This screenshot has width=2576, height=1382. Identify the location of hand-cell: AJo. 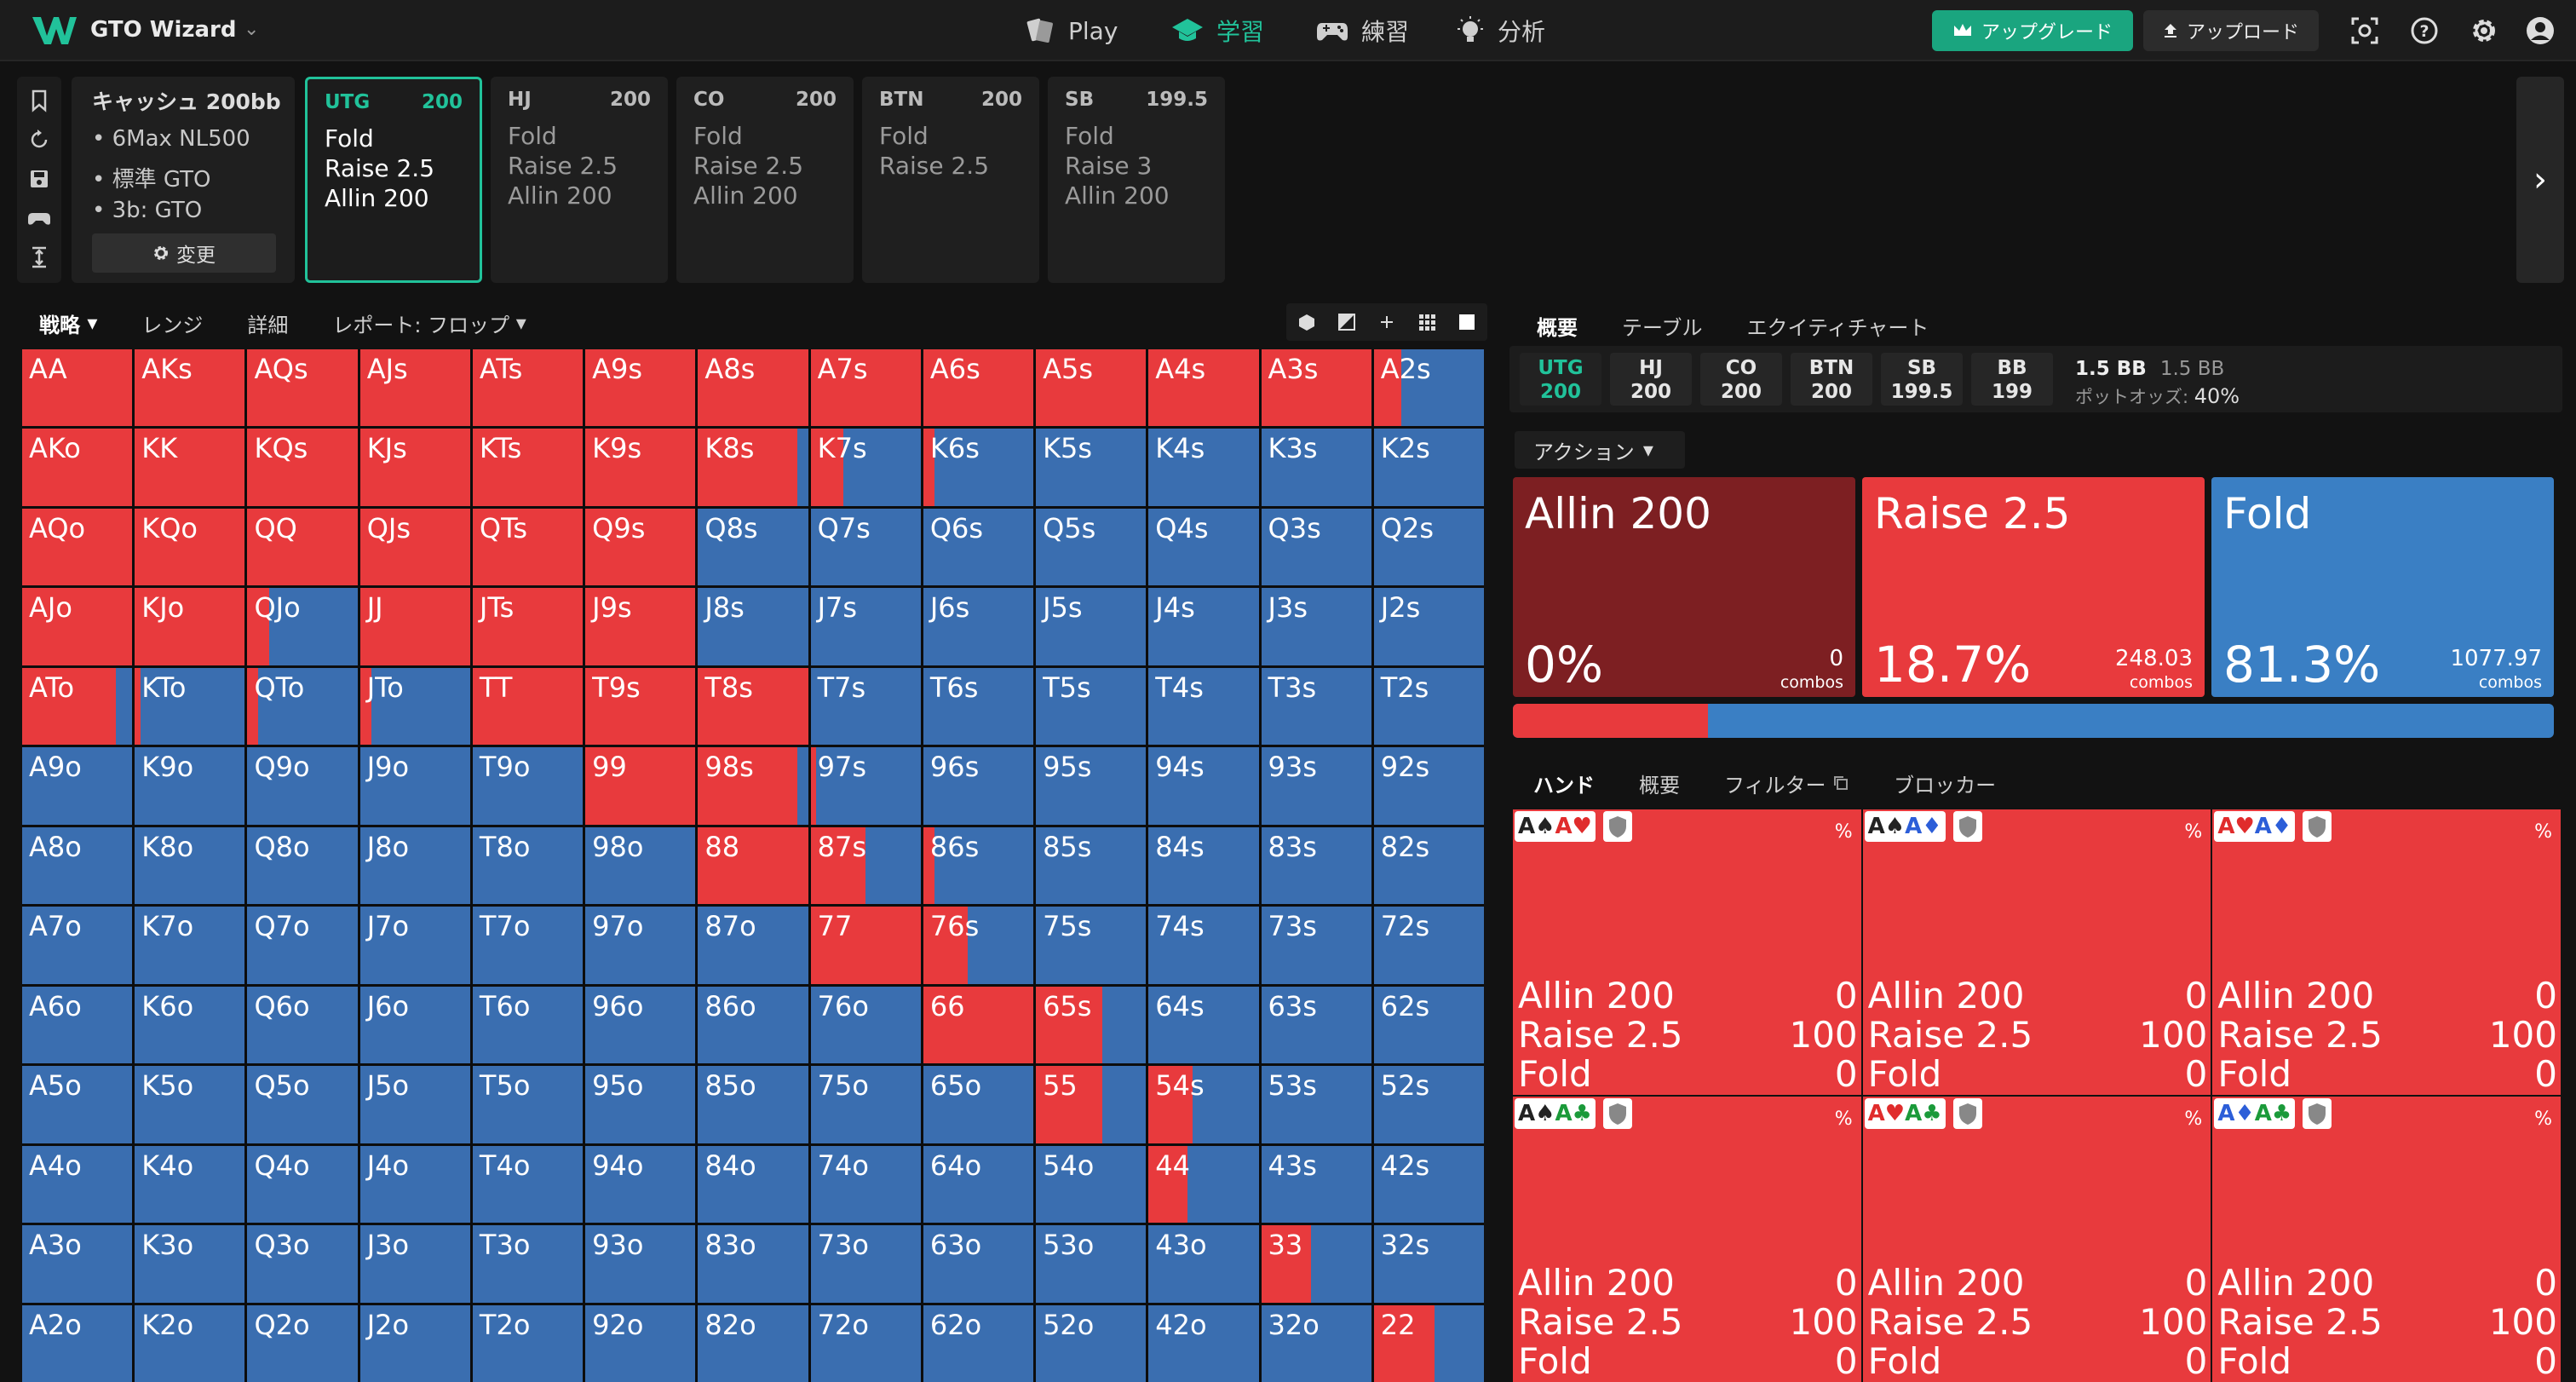
(77, 626).